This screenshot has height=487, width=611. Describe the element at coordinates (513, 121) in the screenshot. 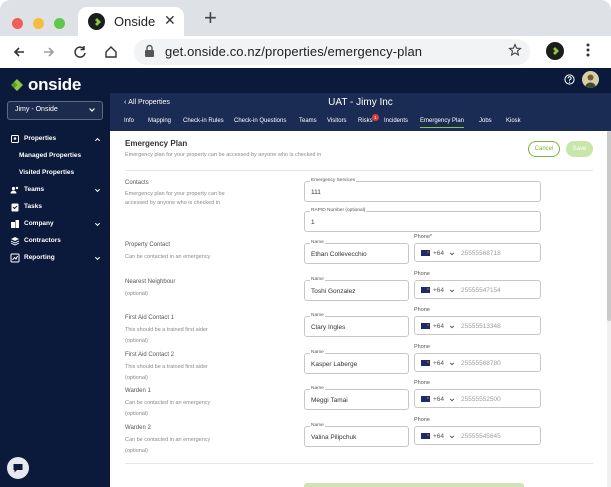

I see `tab-kiosk: Kiosk` at that location.